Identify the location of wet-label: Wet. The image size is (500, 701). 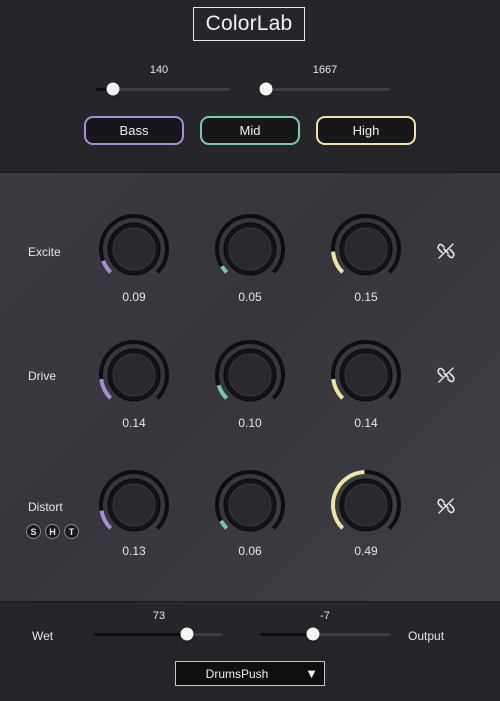
(43, 636).